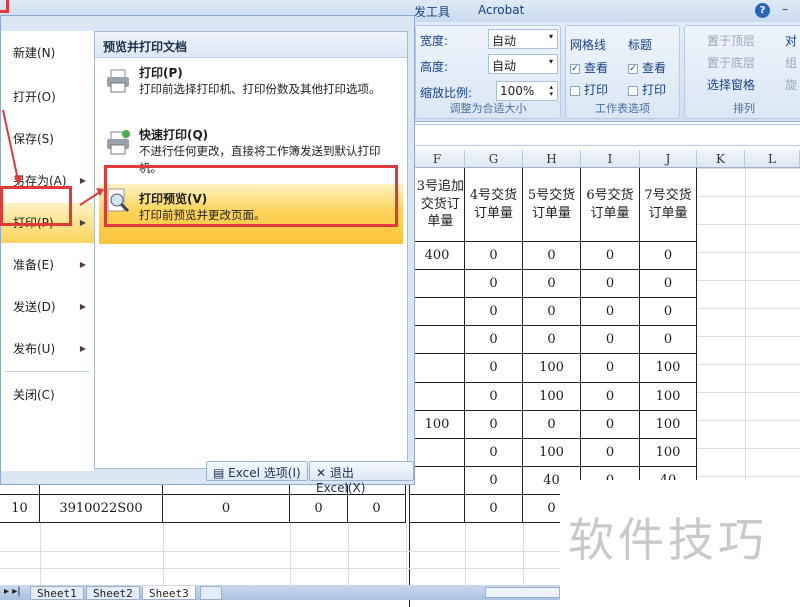 Image resolution: width=800 pixels, height=607 pixels. I want to click on header-cell: 5号交货 订单量, so click(552, 205).